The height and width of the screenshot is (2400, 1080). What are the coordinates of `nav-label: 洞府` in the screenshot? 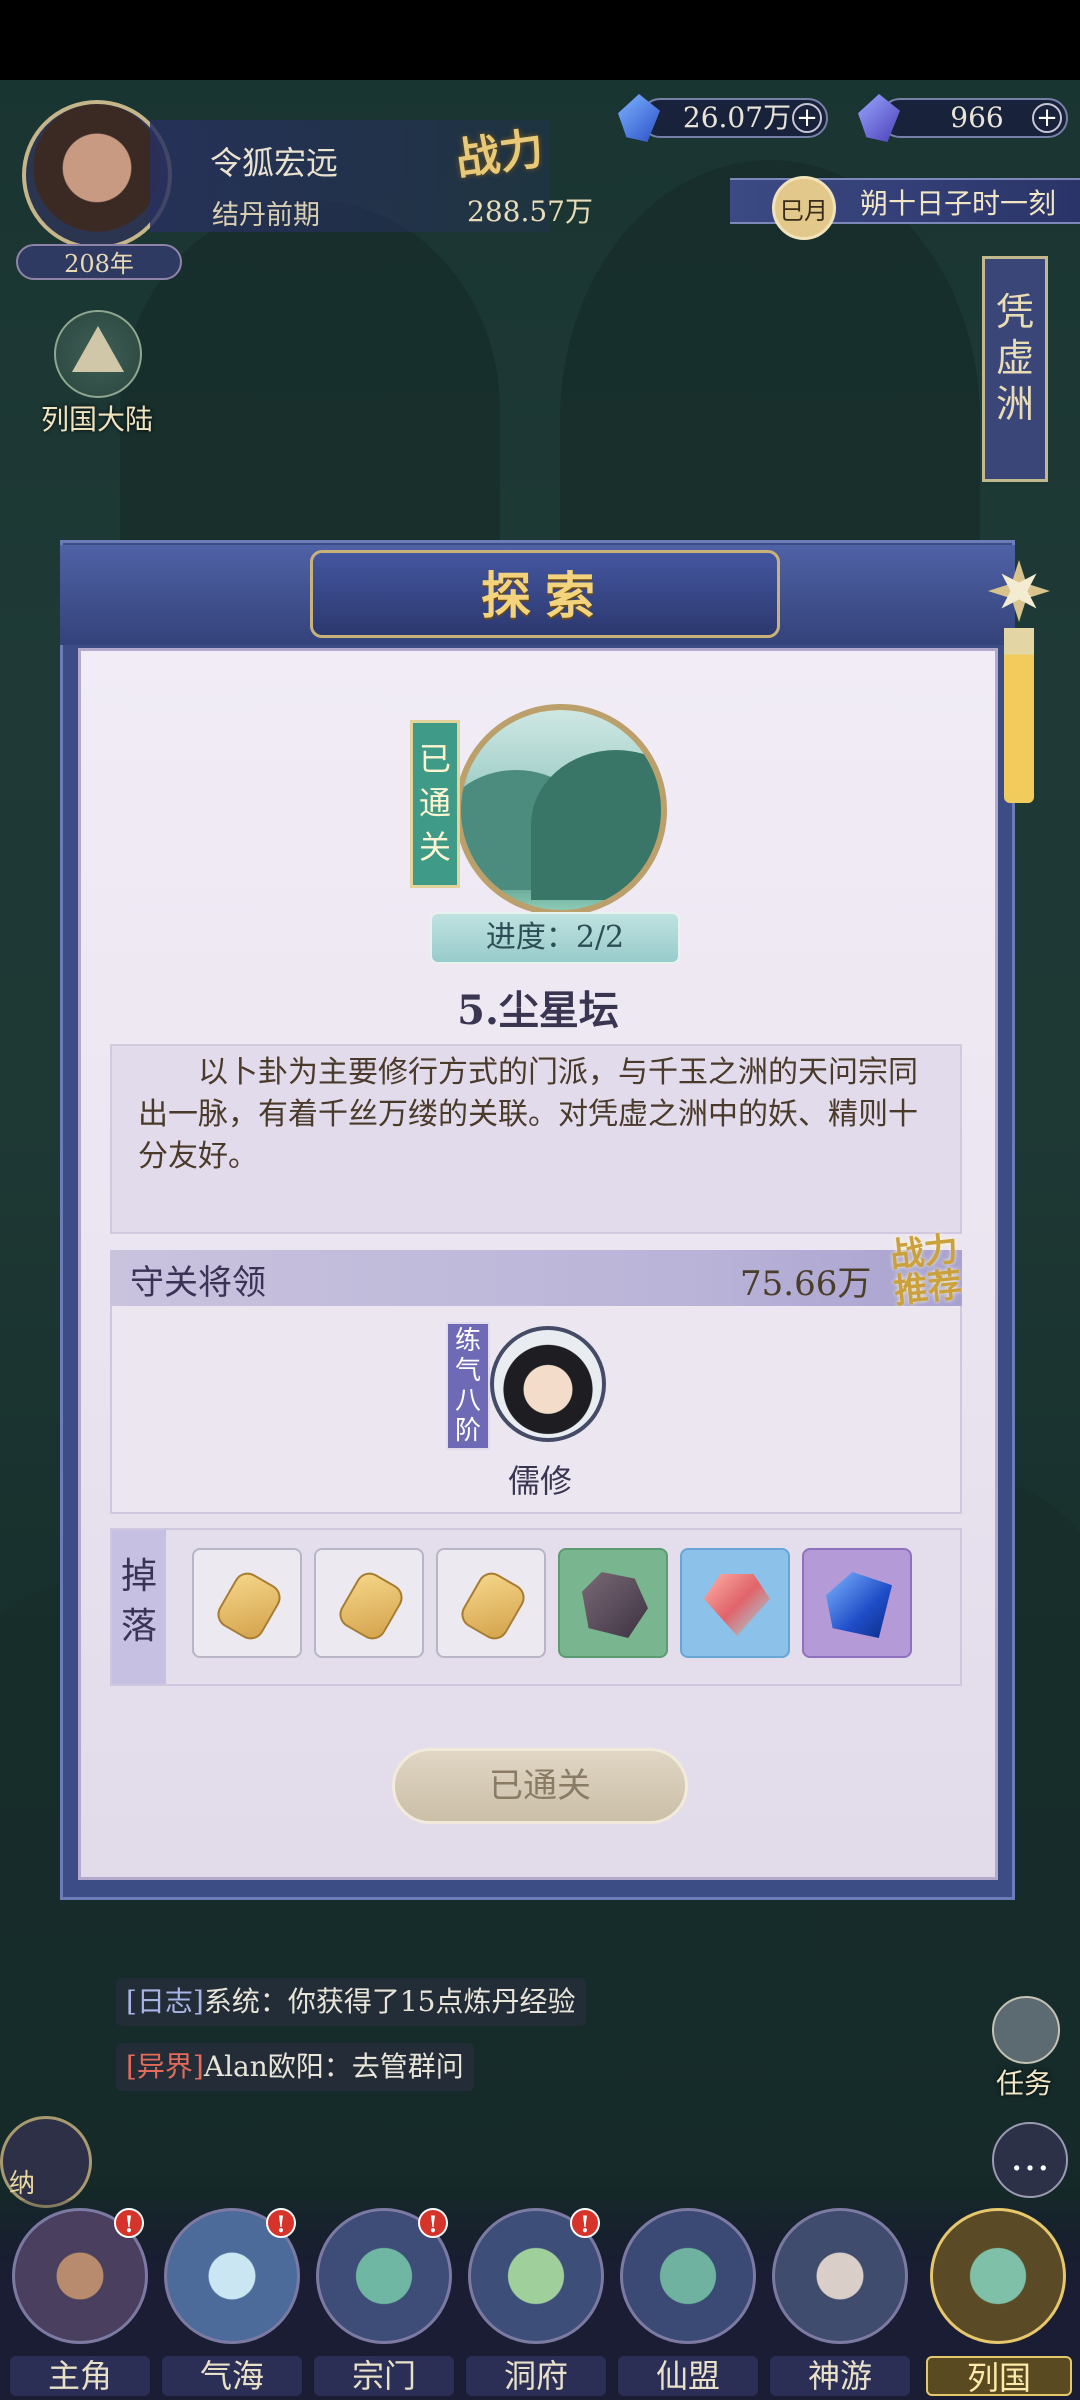 It's located at (536, 2376).